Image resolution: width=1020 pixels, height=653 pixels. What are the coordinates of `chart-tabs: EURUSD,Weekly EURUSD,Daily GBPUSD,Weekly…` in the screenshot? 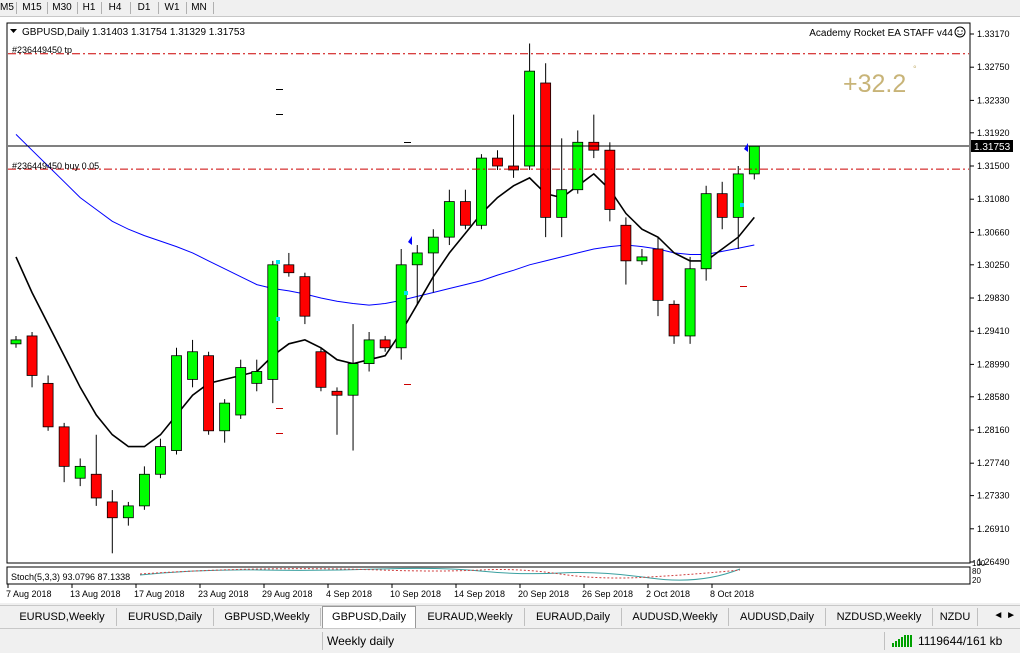 It's located at (510, 616).